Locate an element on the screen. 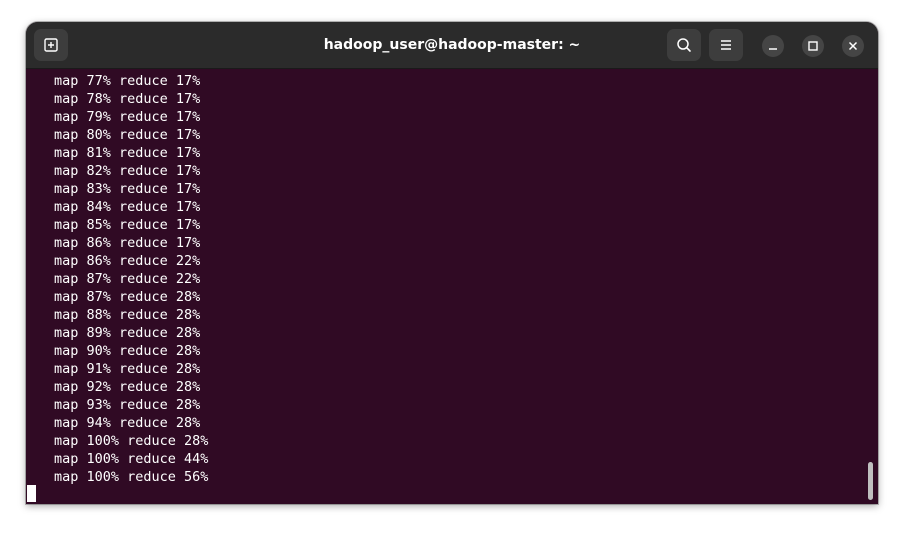 The height and width of the screenshot is (533, 903). hamburger-menu-icon is located at coordinates (726, 45).